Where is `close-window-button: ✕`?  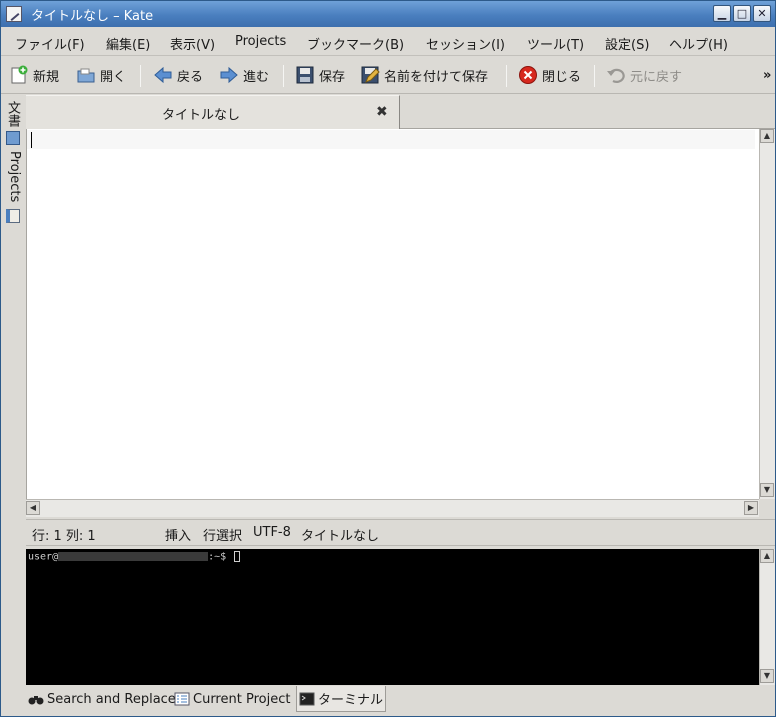 close-window-button: ✕ is located at coordinates (762, 13).